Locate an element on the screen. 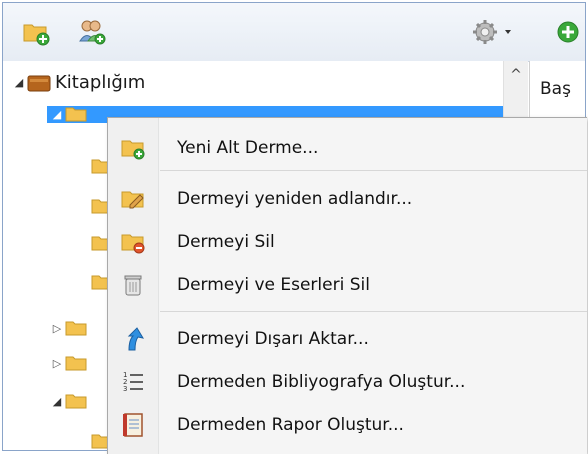  add-item-button is located at coordinates (568, 32).